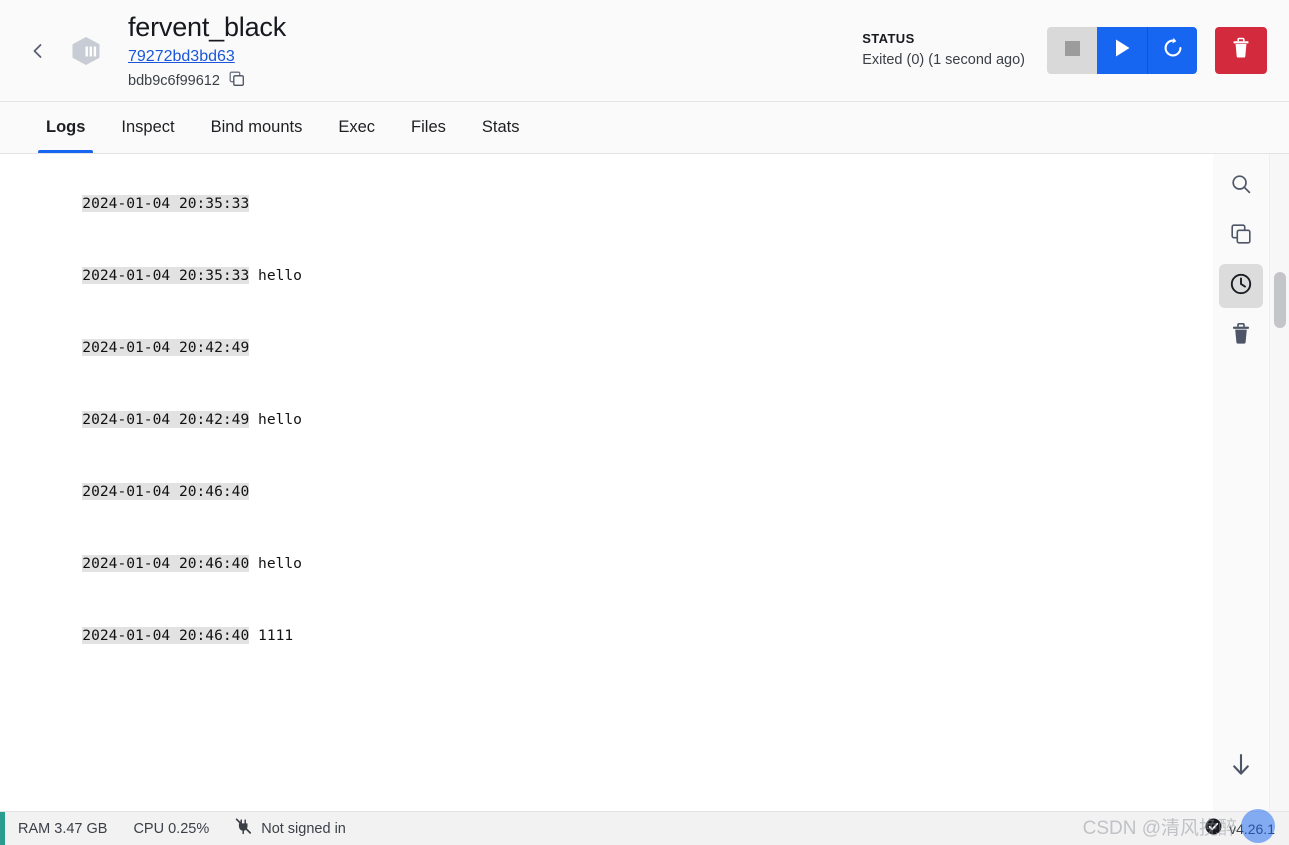 Image resolution: width=1289 pixels, height=845 pixels. I want to click on arrow-down-icon, so click(1241, 767).